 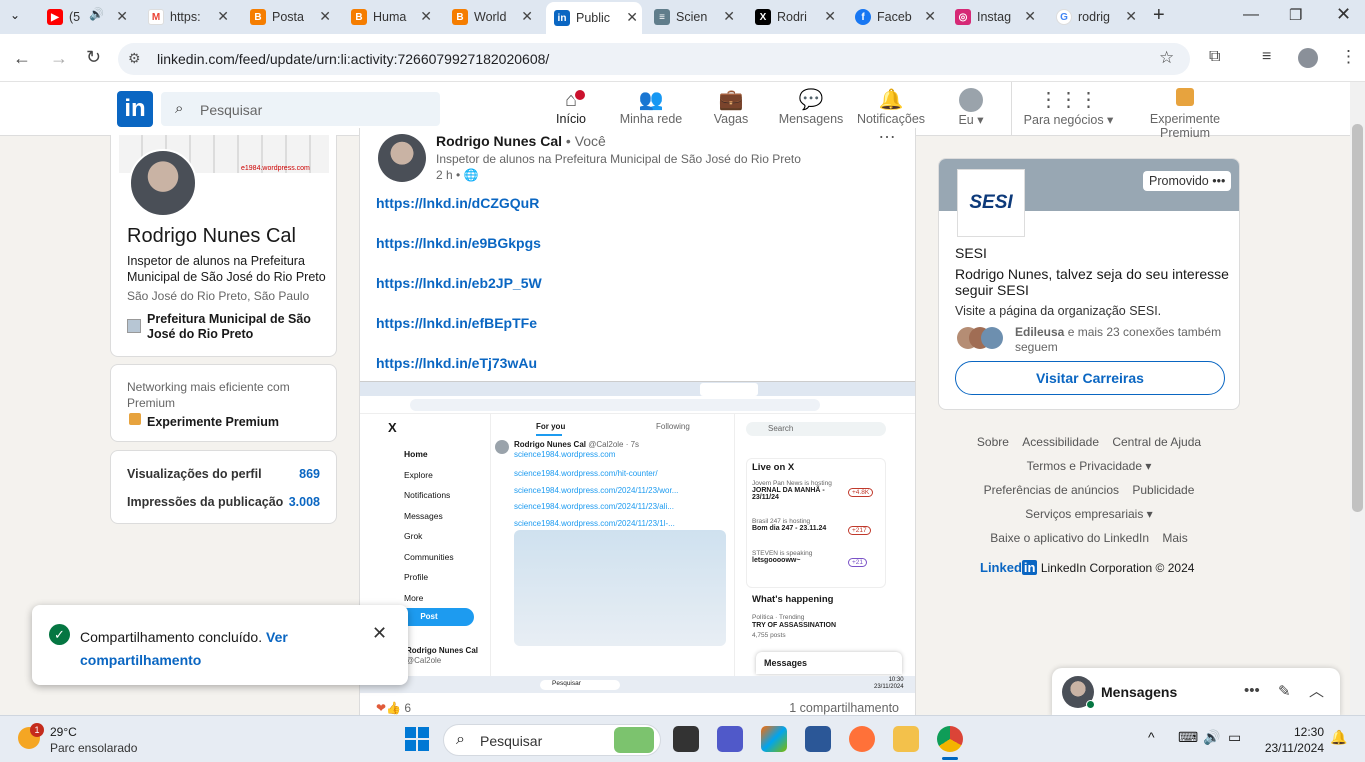 What do you see at coordinates (997, 17) in the screenshot?
I see `browser-tab: ◎ Instag ✕` at bounding box center [997, 17].